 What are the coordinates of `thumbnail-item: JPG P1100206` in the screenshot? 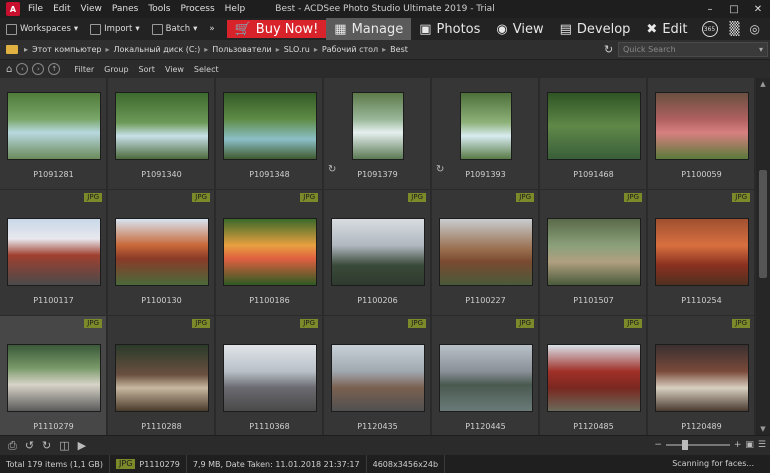 It's located at (377, 253).